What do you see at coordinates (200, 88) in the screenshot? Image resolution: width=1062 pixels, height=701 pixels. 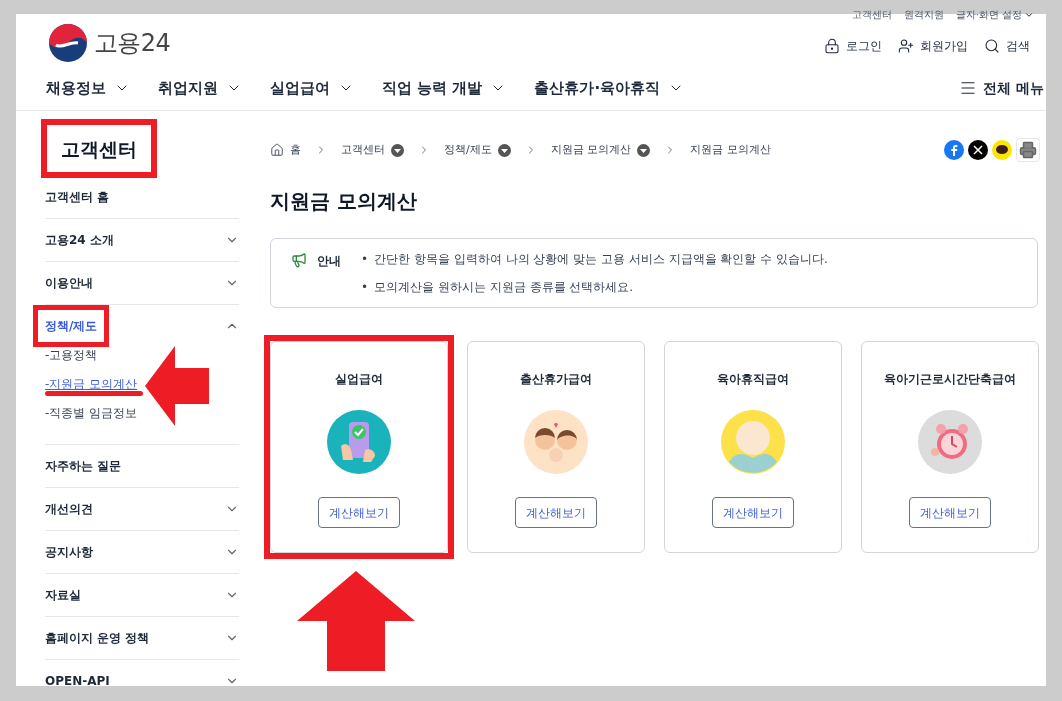 I see `nav-menu: 취업지원` at bounding box center [200, 88].